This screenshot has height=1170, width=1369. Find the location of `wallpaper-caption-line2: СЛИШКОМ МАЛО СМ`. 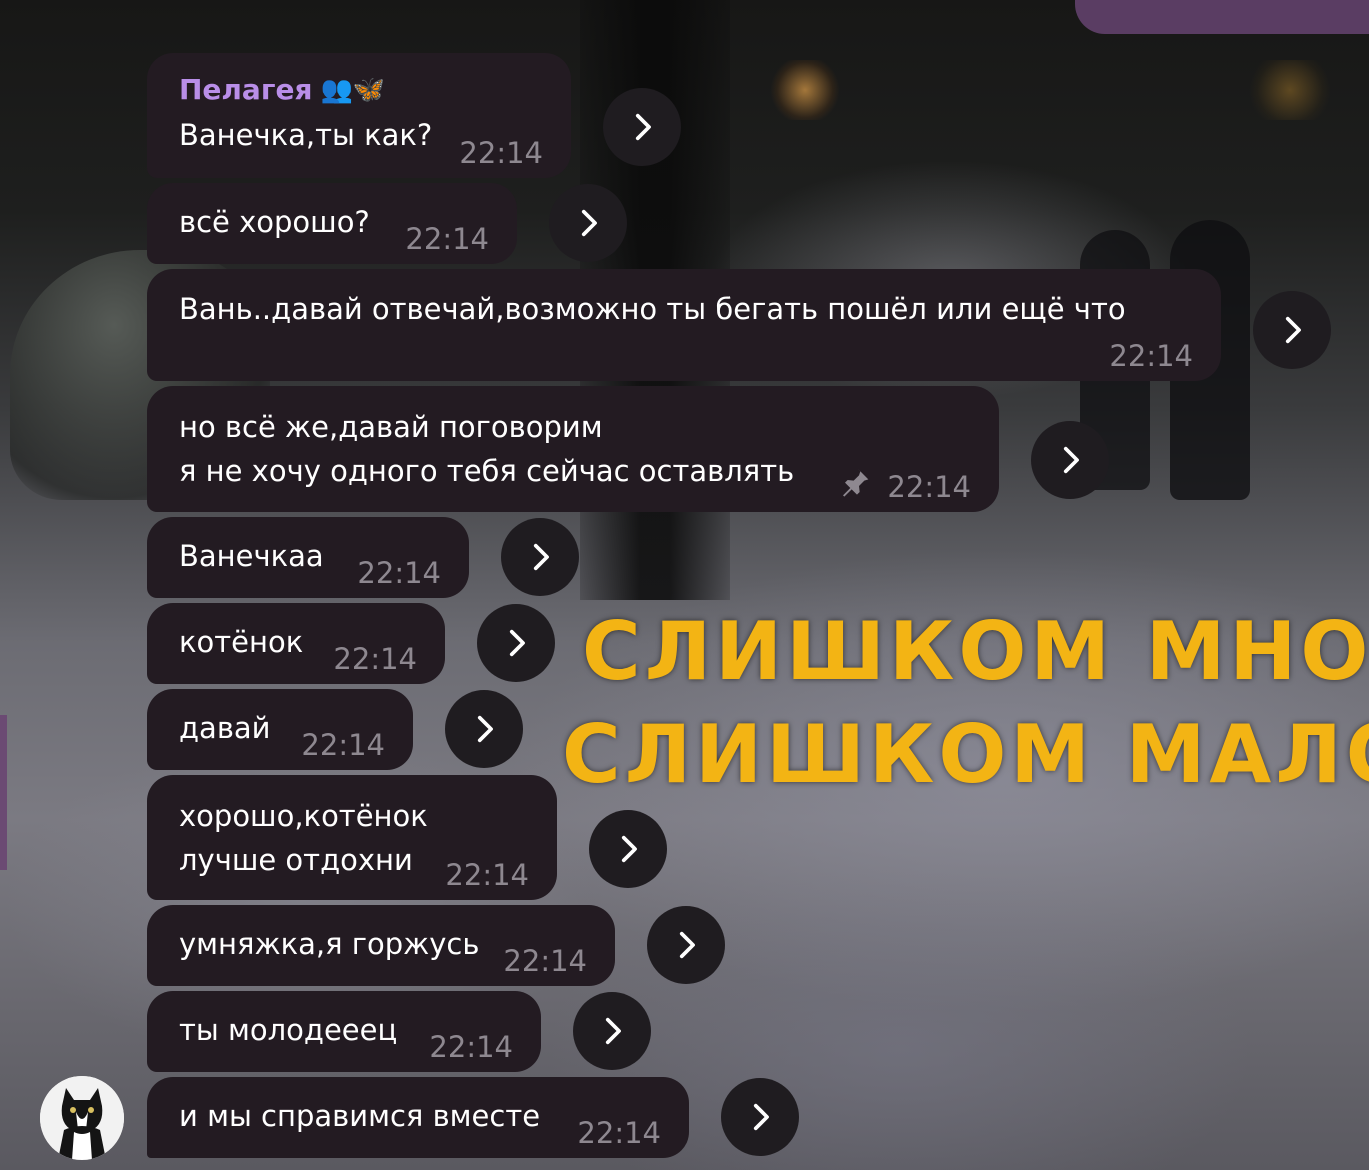

wallpaper-caption-line2: СЛИШКОМ МАЛО СМ is located at coordinates (965, 754).